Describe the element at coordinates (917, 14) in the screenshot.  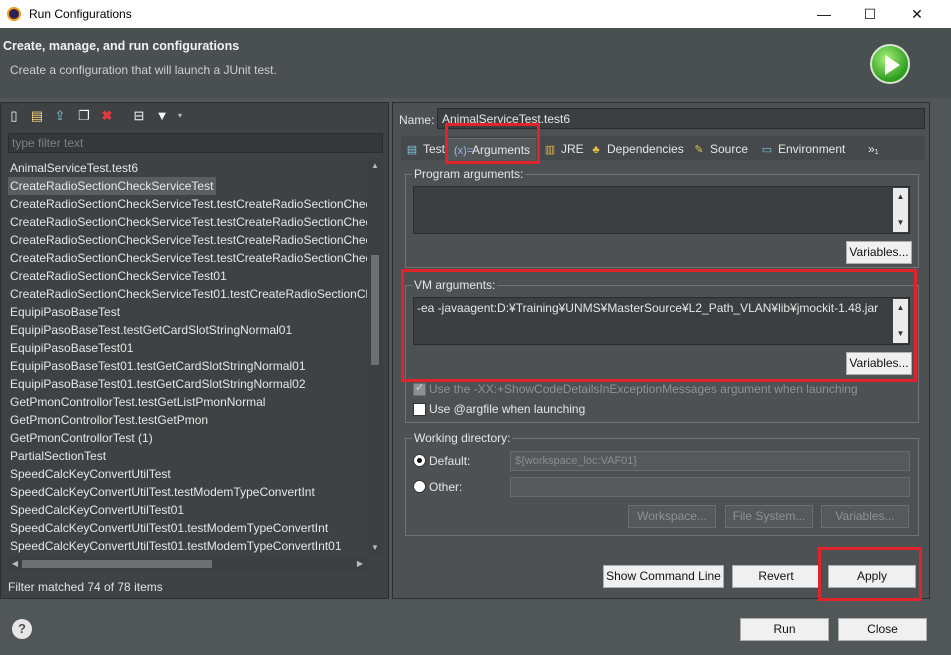
I see `close-window-button: ✕` at that location.